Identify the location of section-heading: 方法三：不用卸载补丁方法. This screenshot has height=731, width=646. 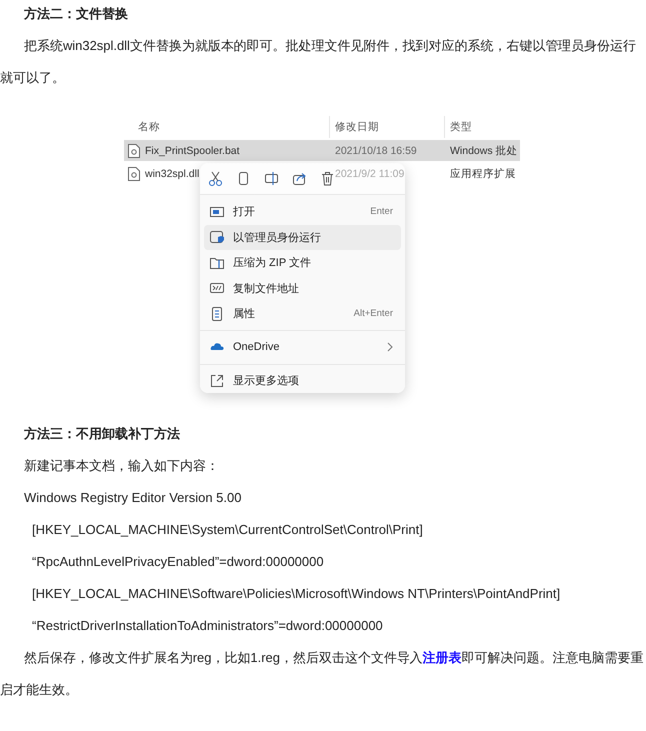
(101, 434).